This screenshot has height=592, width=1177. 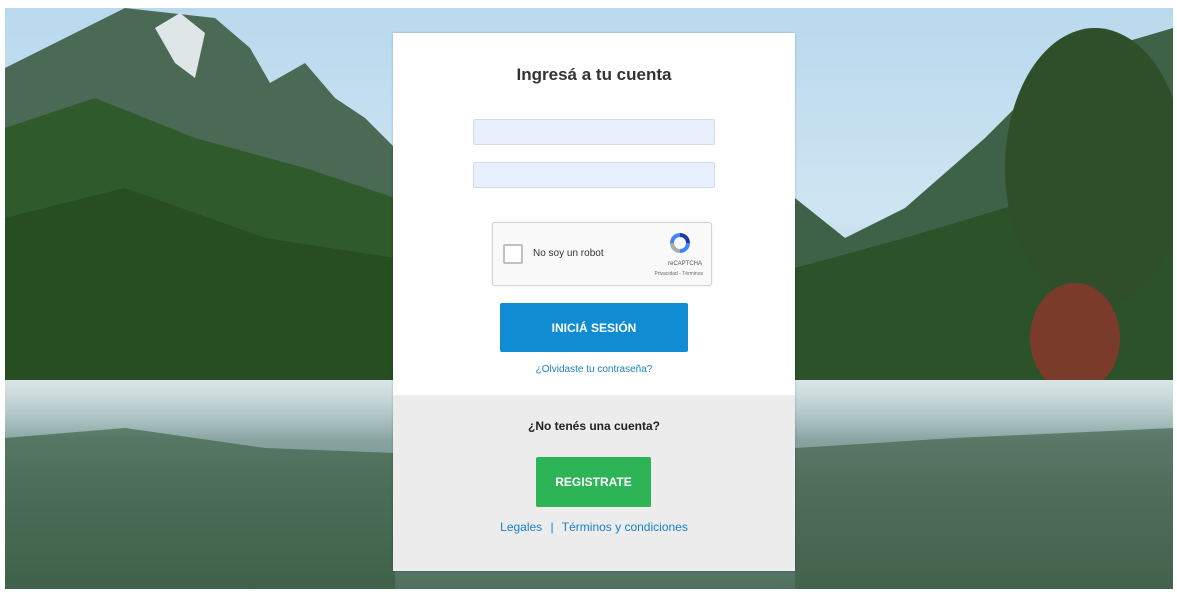 I want to click on page-title: Ingresá a tu cuenta, so click(x=594, y=74).